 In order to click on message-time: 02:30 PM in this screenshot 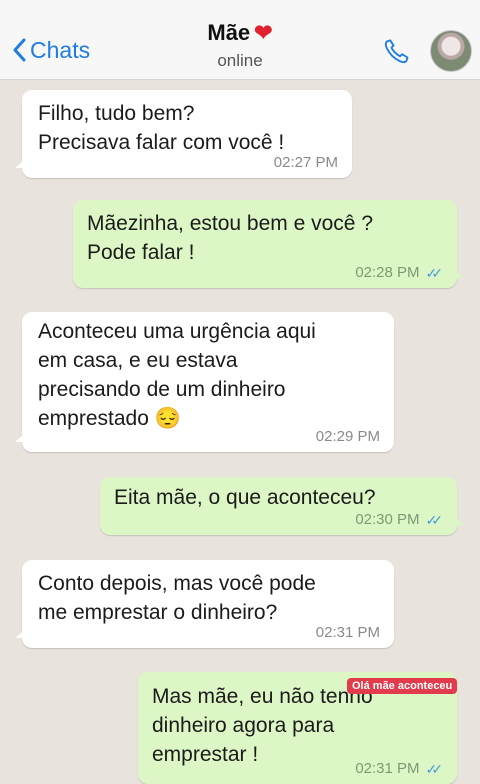, I will do `click(387, 519)`.